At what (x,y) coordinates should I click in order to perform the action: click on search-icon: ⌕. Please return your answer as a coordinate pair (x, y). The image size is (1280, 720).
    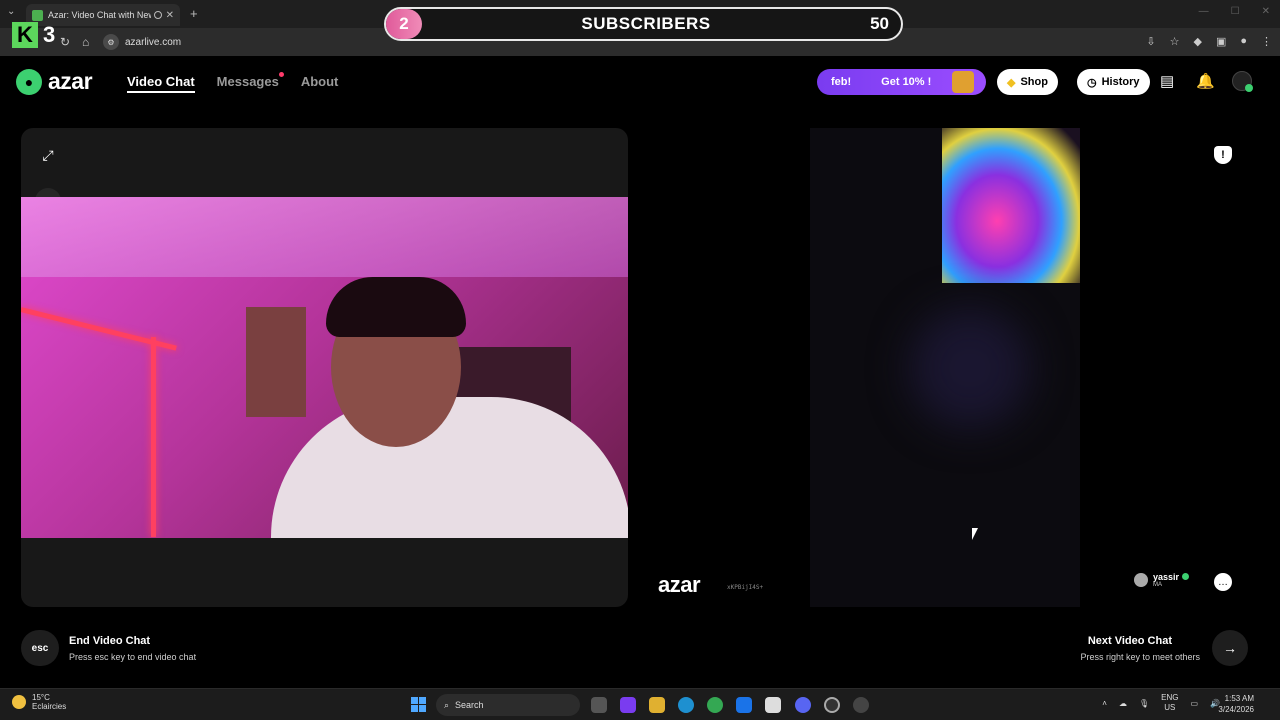
    Looking at the image, I should click on (447, 704).